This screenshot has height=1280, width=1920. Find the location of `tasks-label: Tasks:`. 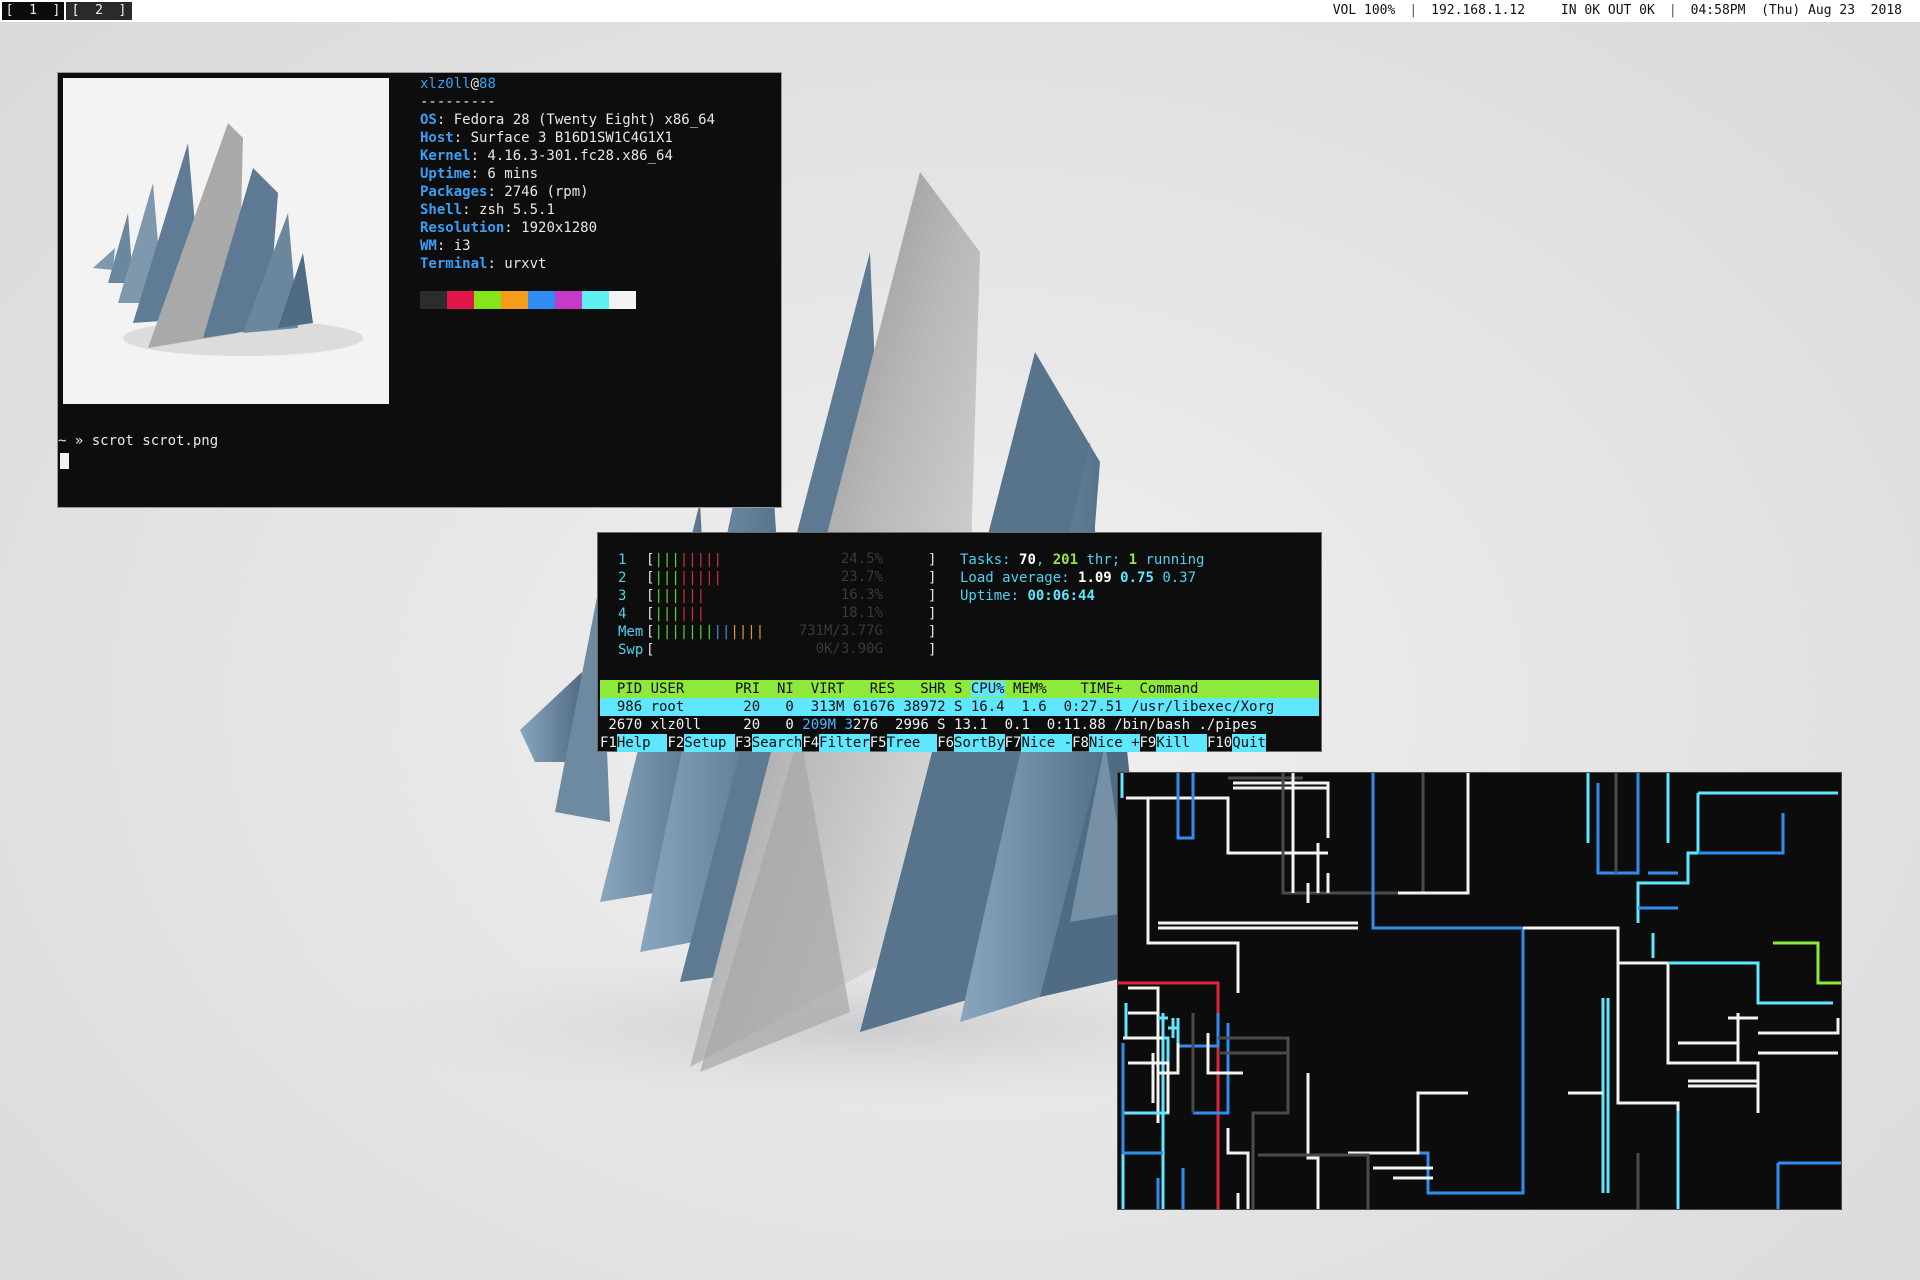

tasks-label: Tasks: is located at coordinates (990, 560).